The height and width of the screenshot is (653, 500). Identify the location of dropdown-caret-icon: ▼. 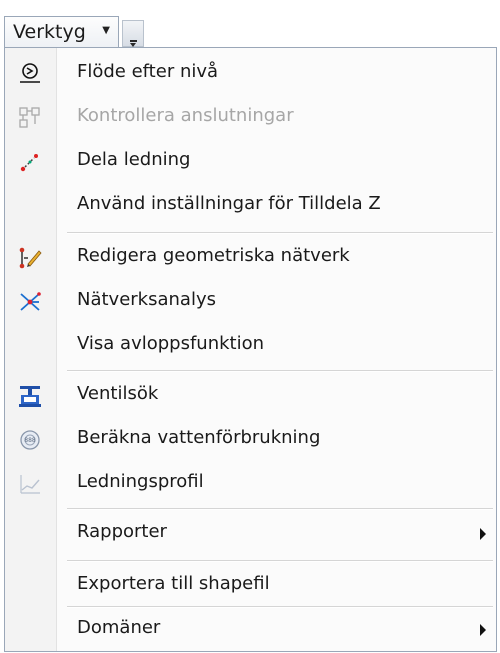
(106, 30).